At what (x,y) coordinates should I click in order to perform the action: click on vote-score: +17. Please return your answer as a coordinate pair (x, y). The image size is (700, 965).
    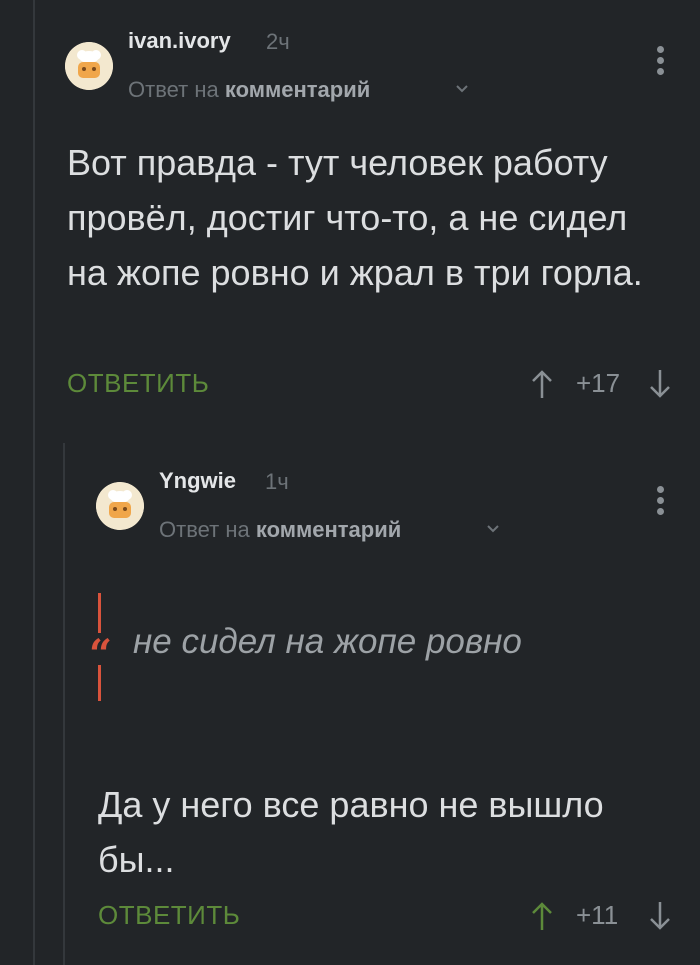
    Looking at the image, I should click on (598, 383).